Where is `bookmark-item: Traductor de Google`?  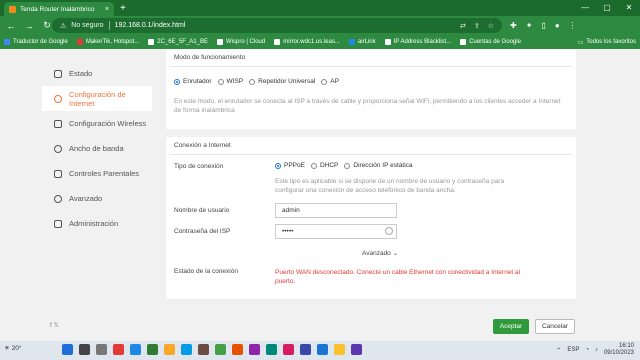
bookmark-item: Traductor de Google is located at coordinates (36, 42).